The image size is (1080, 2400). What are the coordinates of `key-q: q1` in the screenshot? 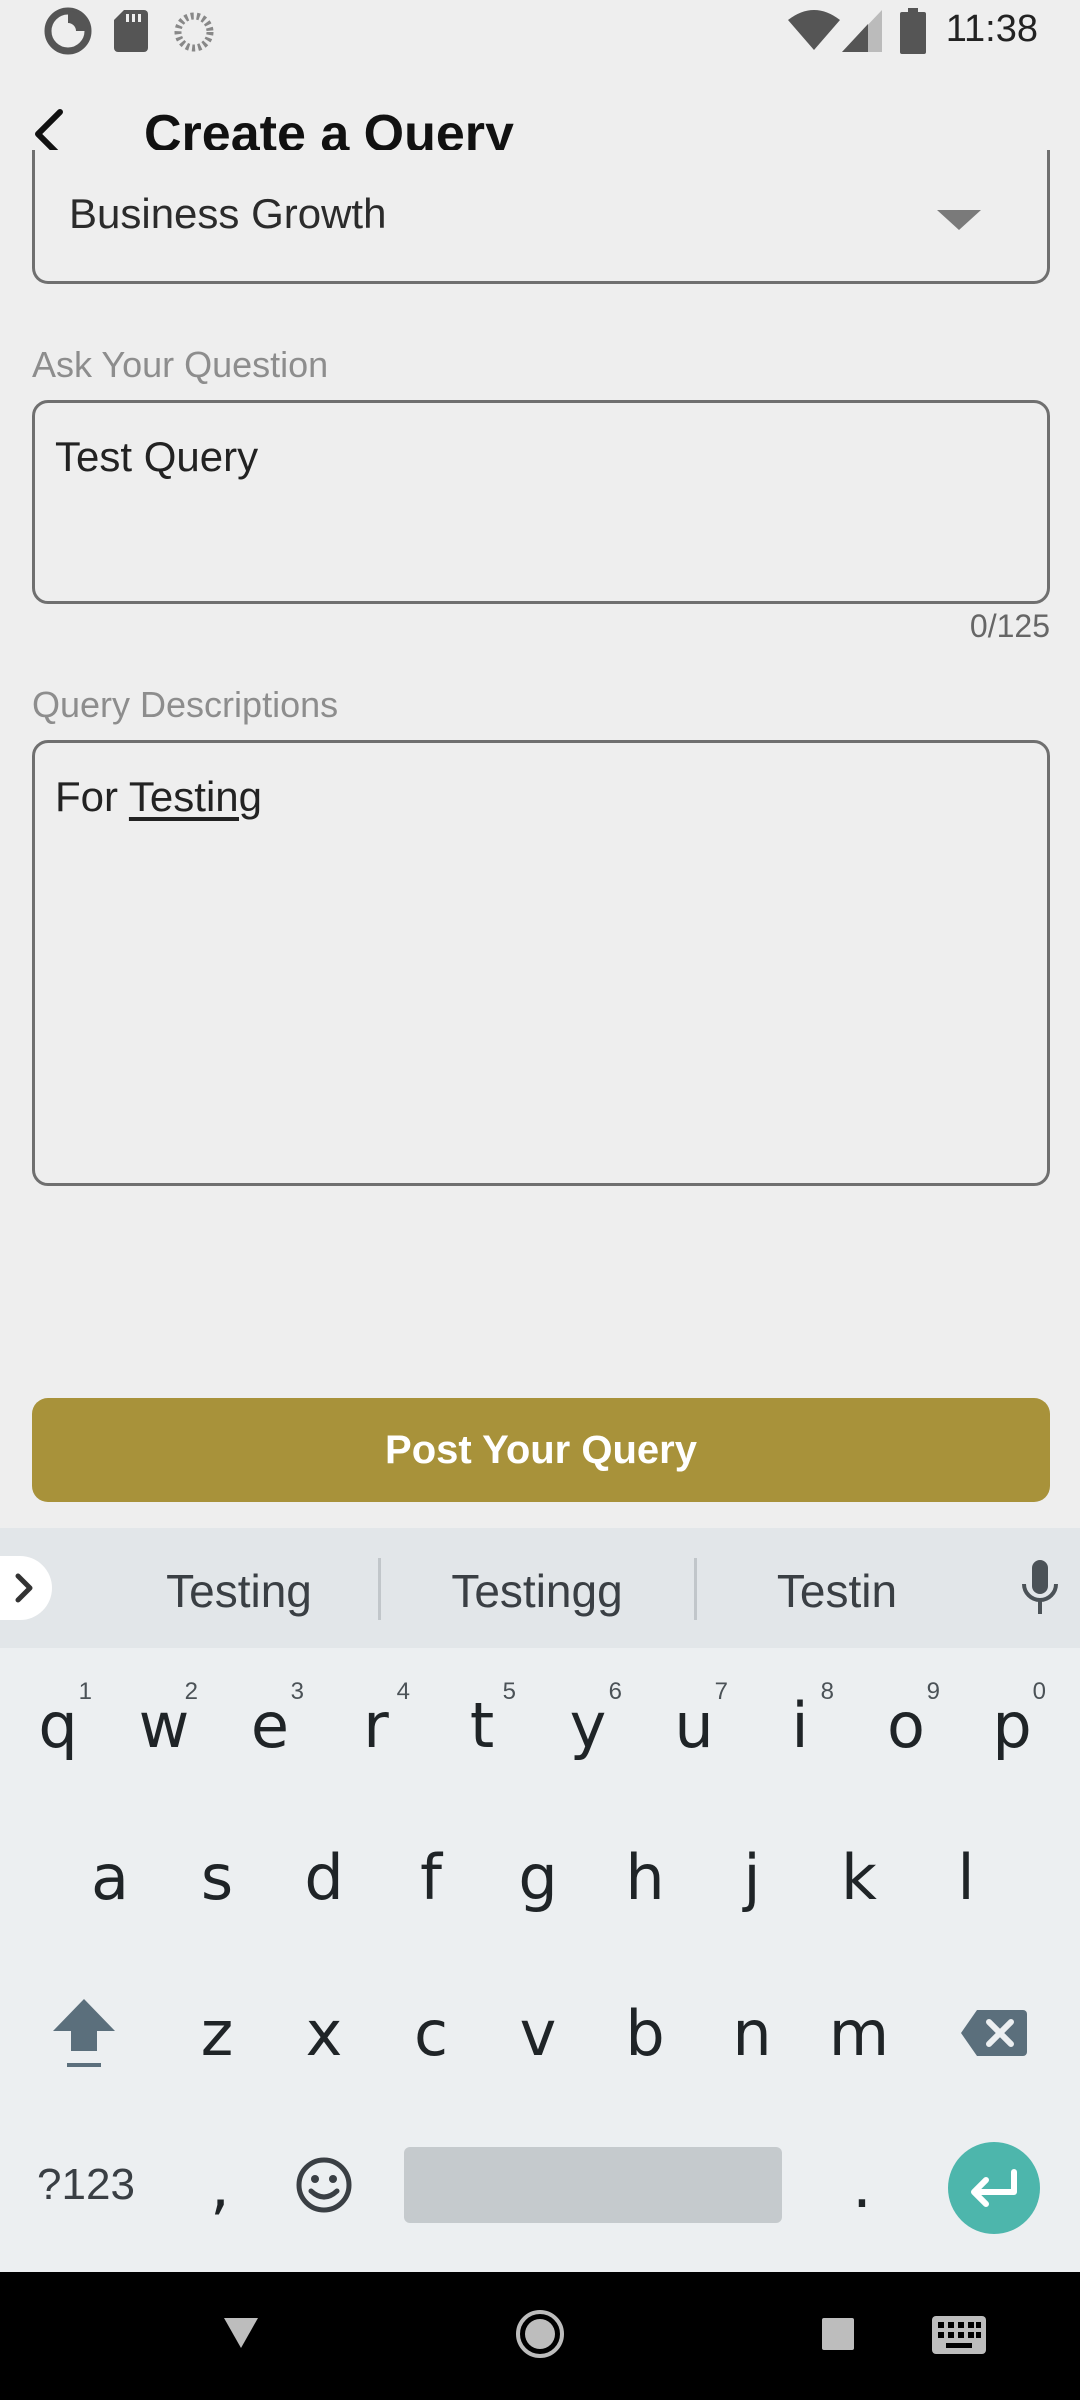 It's located at (58, 1725).